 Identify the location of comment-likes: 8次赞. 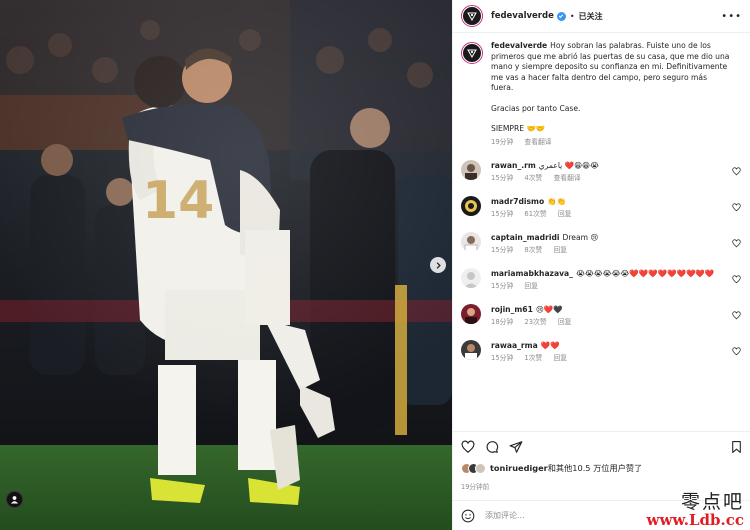
(533, 250).